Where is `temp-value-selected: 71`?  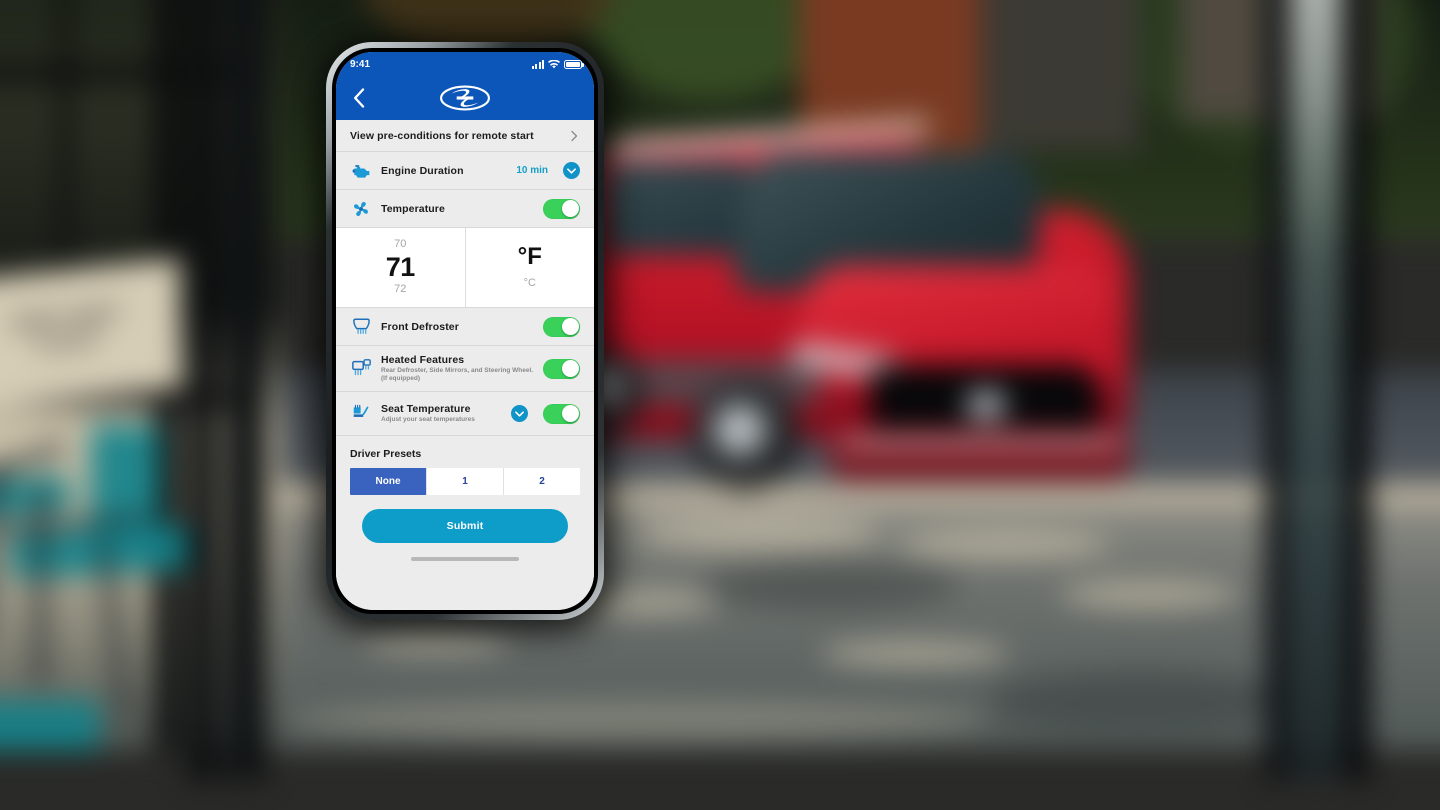 temp-value-selected: 71 is located at coordinates (400, 266).